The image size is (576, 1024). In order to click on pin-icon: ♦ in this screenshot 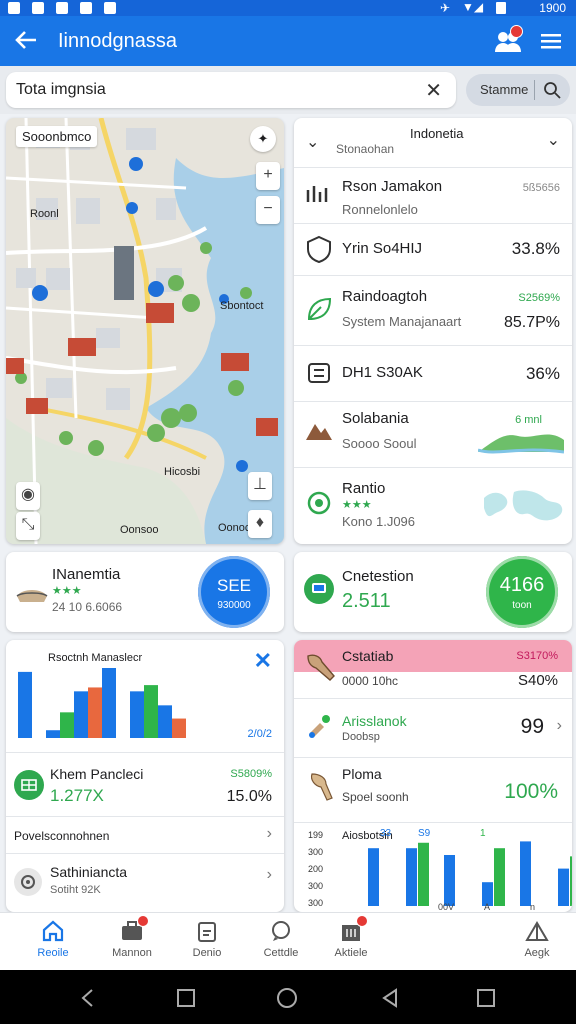, I will do `click(260, 524)`.